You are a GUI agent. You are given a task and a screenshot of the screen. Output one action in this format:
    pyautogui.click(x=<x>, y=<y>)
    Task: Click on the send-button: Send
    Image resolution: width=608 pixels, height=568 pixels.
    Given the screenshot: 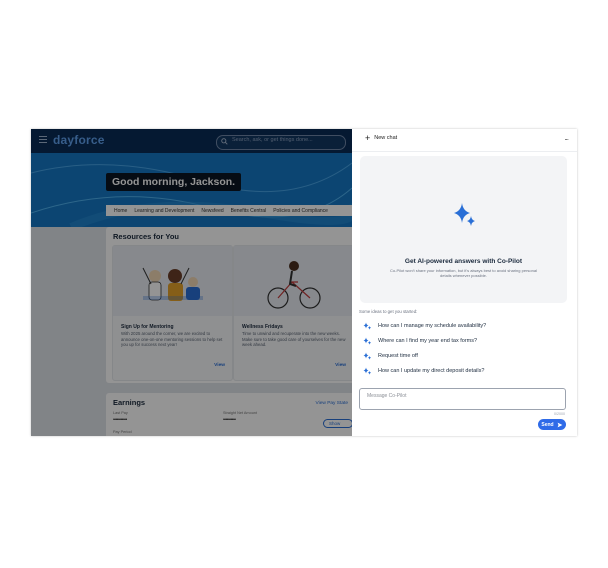 What is the action you would take?
    pyautogui.click(x=552, y=424)
    